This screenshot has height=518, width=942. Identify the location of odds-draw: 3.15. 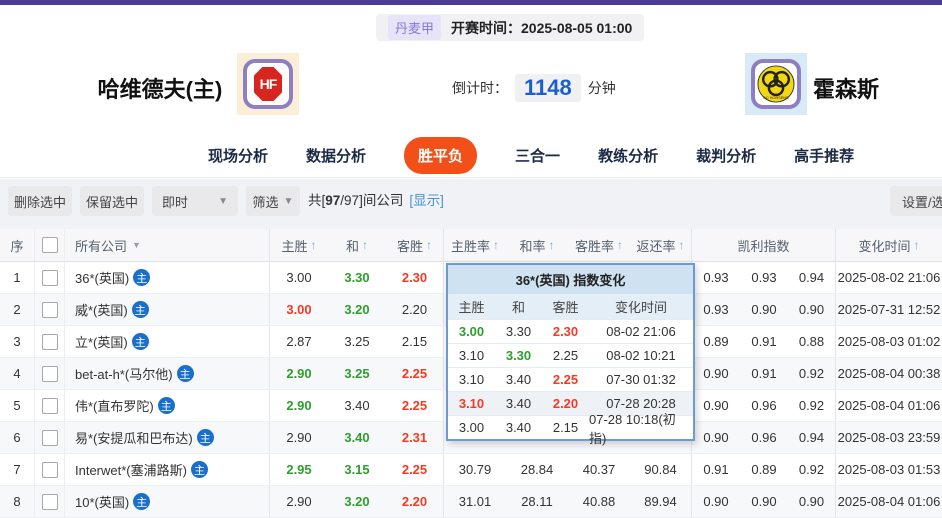
(357, 469).